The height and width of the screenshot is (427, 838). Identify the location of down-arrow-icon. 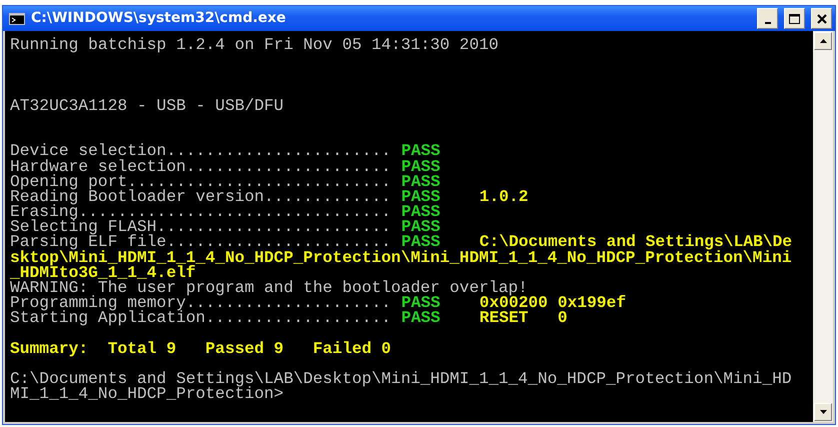
(823, 412).